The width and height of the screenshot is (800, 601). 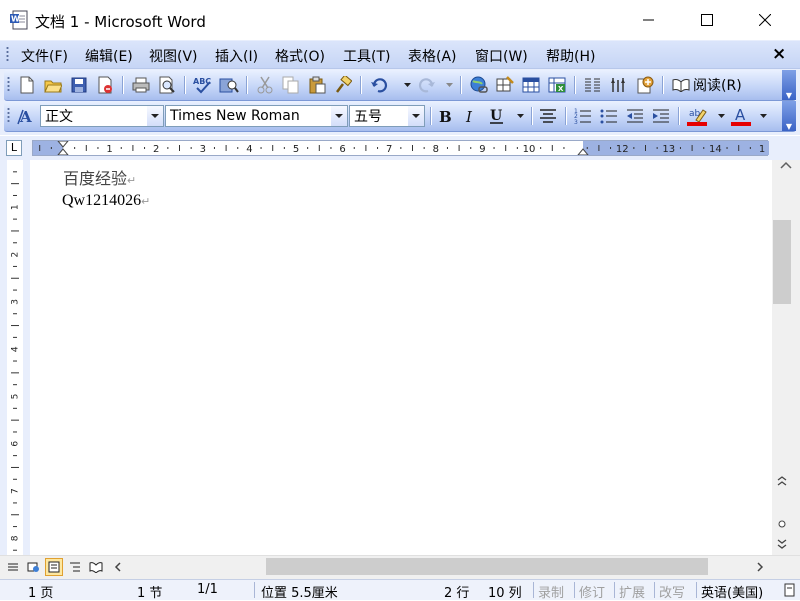 What do you see at coordinates (557, 85) in the screenshot?
I see `insert-excel-button: X` at bounding box center [557, 85].